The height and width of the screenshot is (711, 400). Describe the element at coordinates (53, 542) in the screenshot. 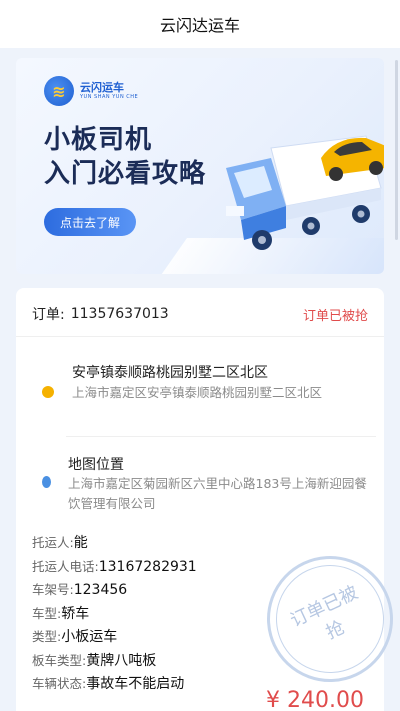

I see `info-key: 托运人:` at that location.